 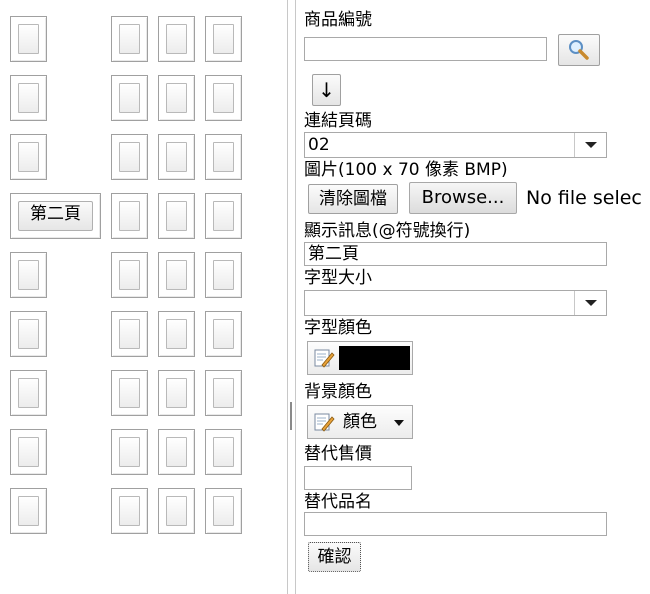 What do you see at coordinates (455, 254) in the screenshot?
I see `display-message-input: 第二頁` at bounding box center [455, 254].